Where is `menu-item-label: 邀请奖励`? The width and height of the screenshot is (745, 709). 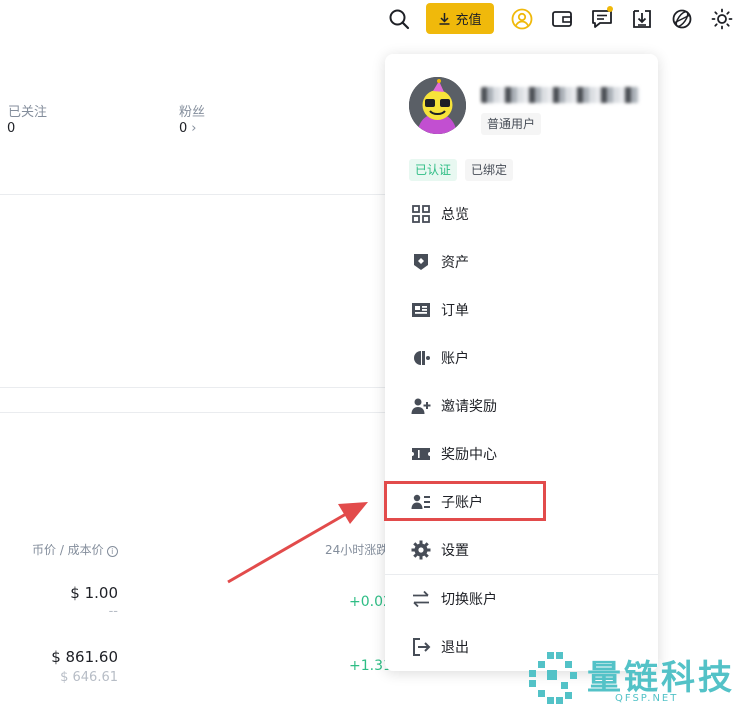 menu-item-label: 邀请奖励 is located at coordinates (469, 407).